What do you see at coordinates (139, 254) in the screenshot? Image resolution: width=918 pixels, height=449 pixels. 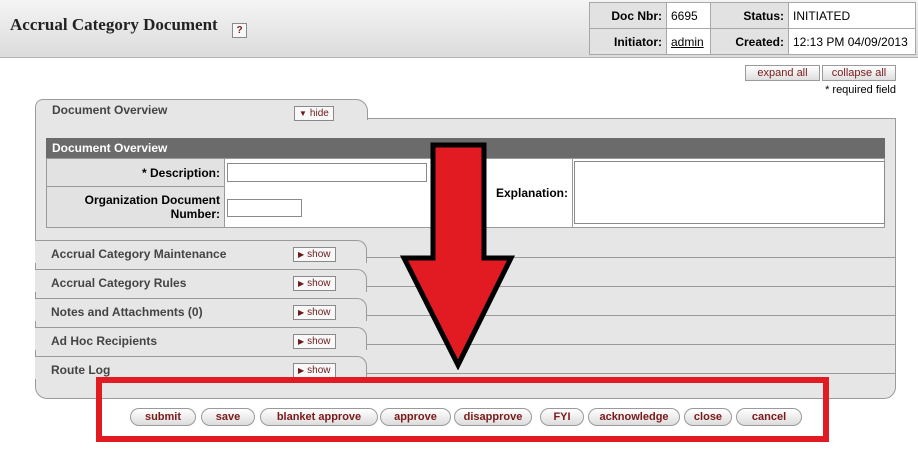 I see `section-label: Accrual Category Maintenance` at bounding box center [139, 254].